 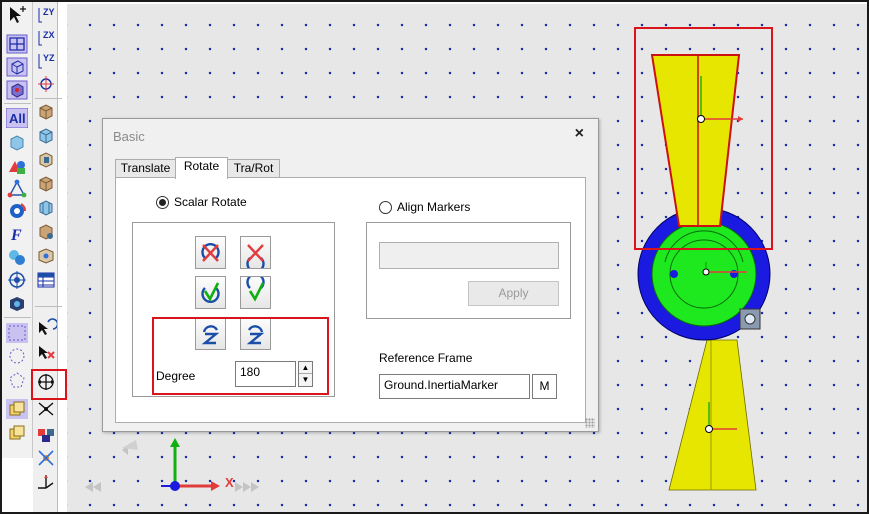 I want to click on rotate-x-negative-button, so click(x=210, y=252).